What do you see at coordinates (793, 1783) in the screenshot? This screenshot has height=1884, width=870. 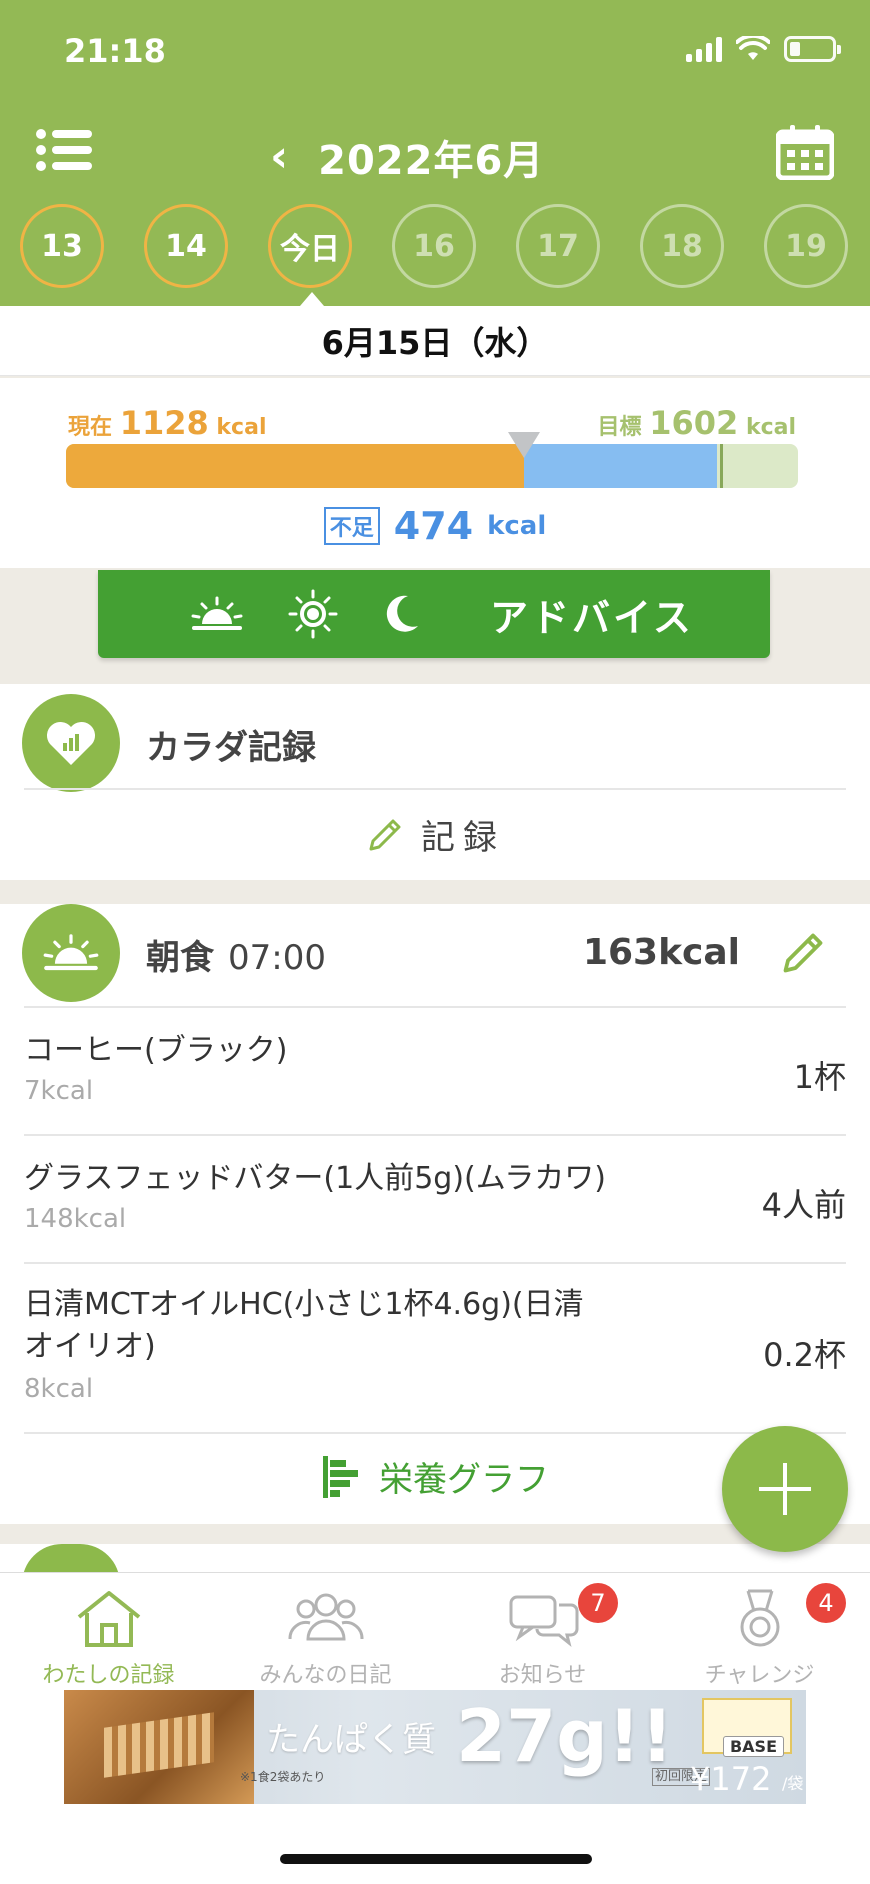 I see `ad-per-unit: /袋` at bounding box center [793, 1783].